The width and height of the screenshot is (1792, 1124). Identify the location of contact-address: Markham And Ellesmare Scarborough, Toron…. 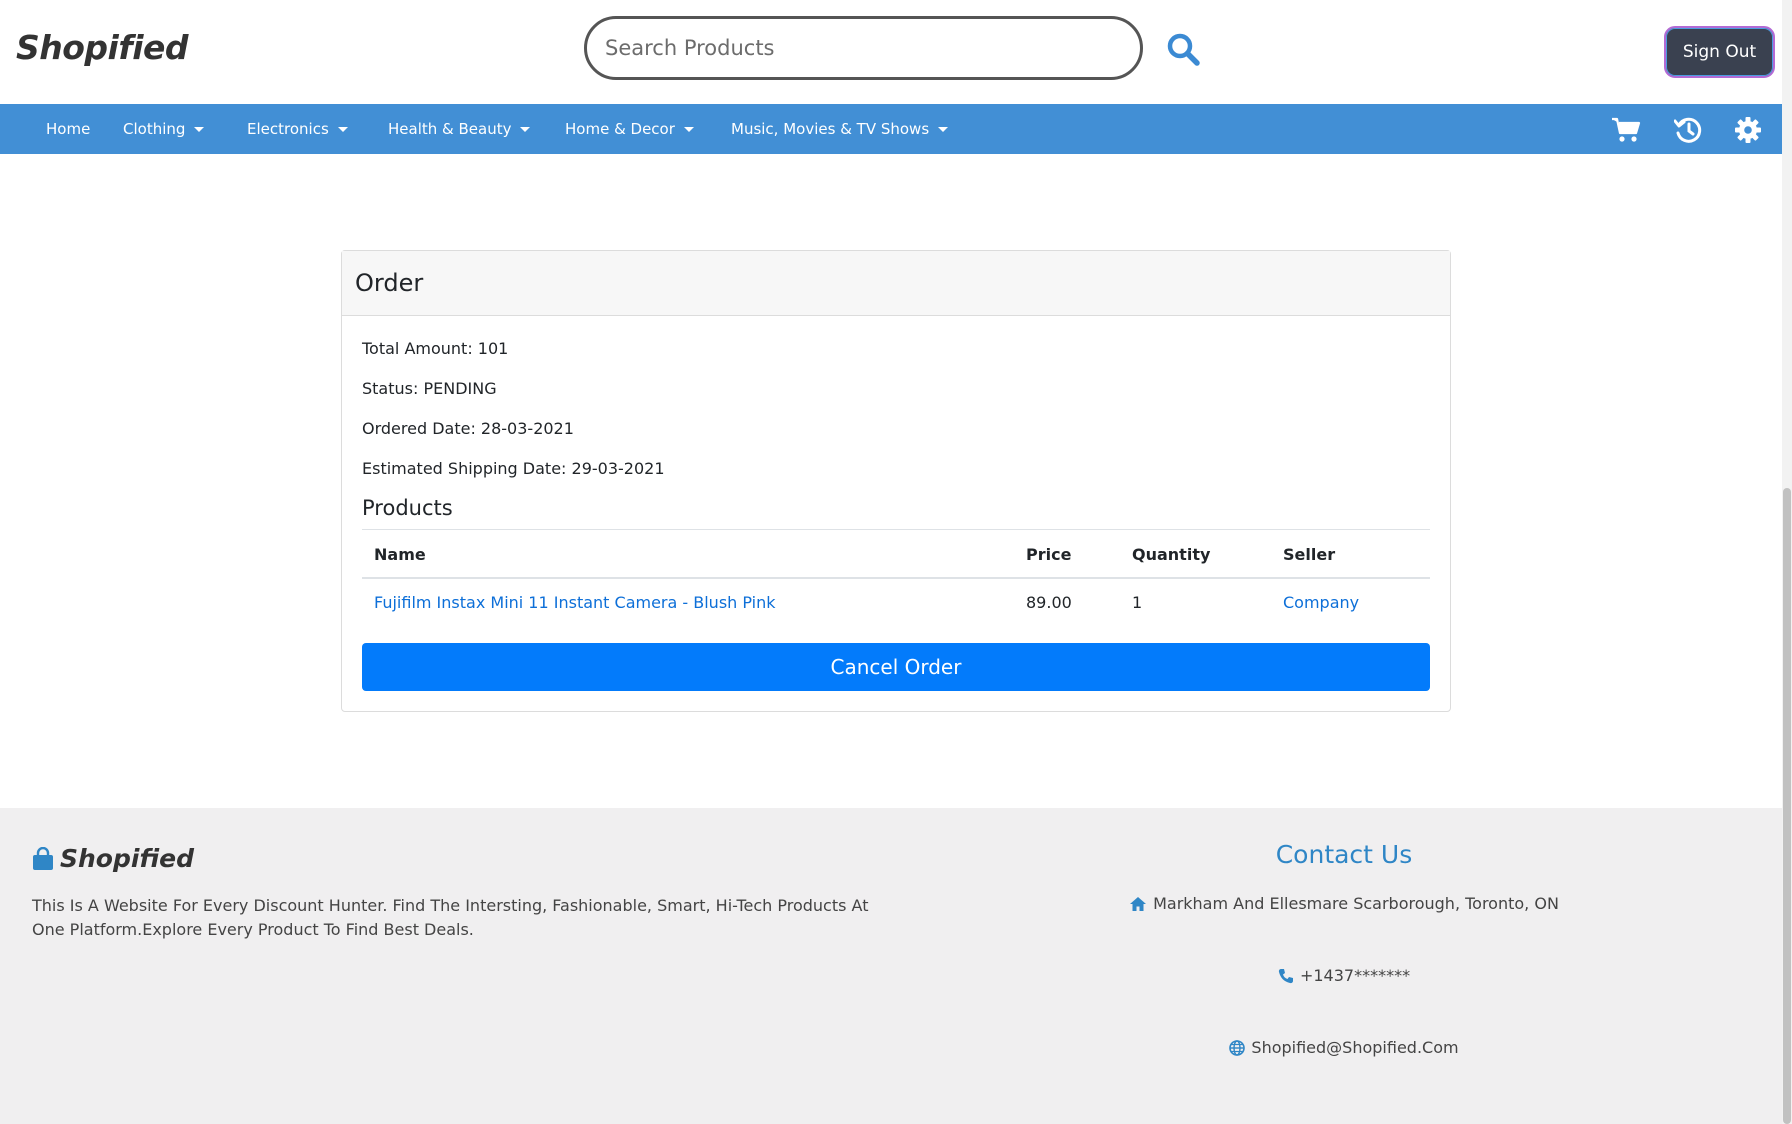
(1344, 903).